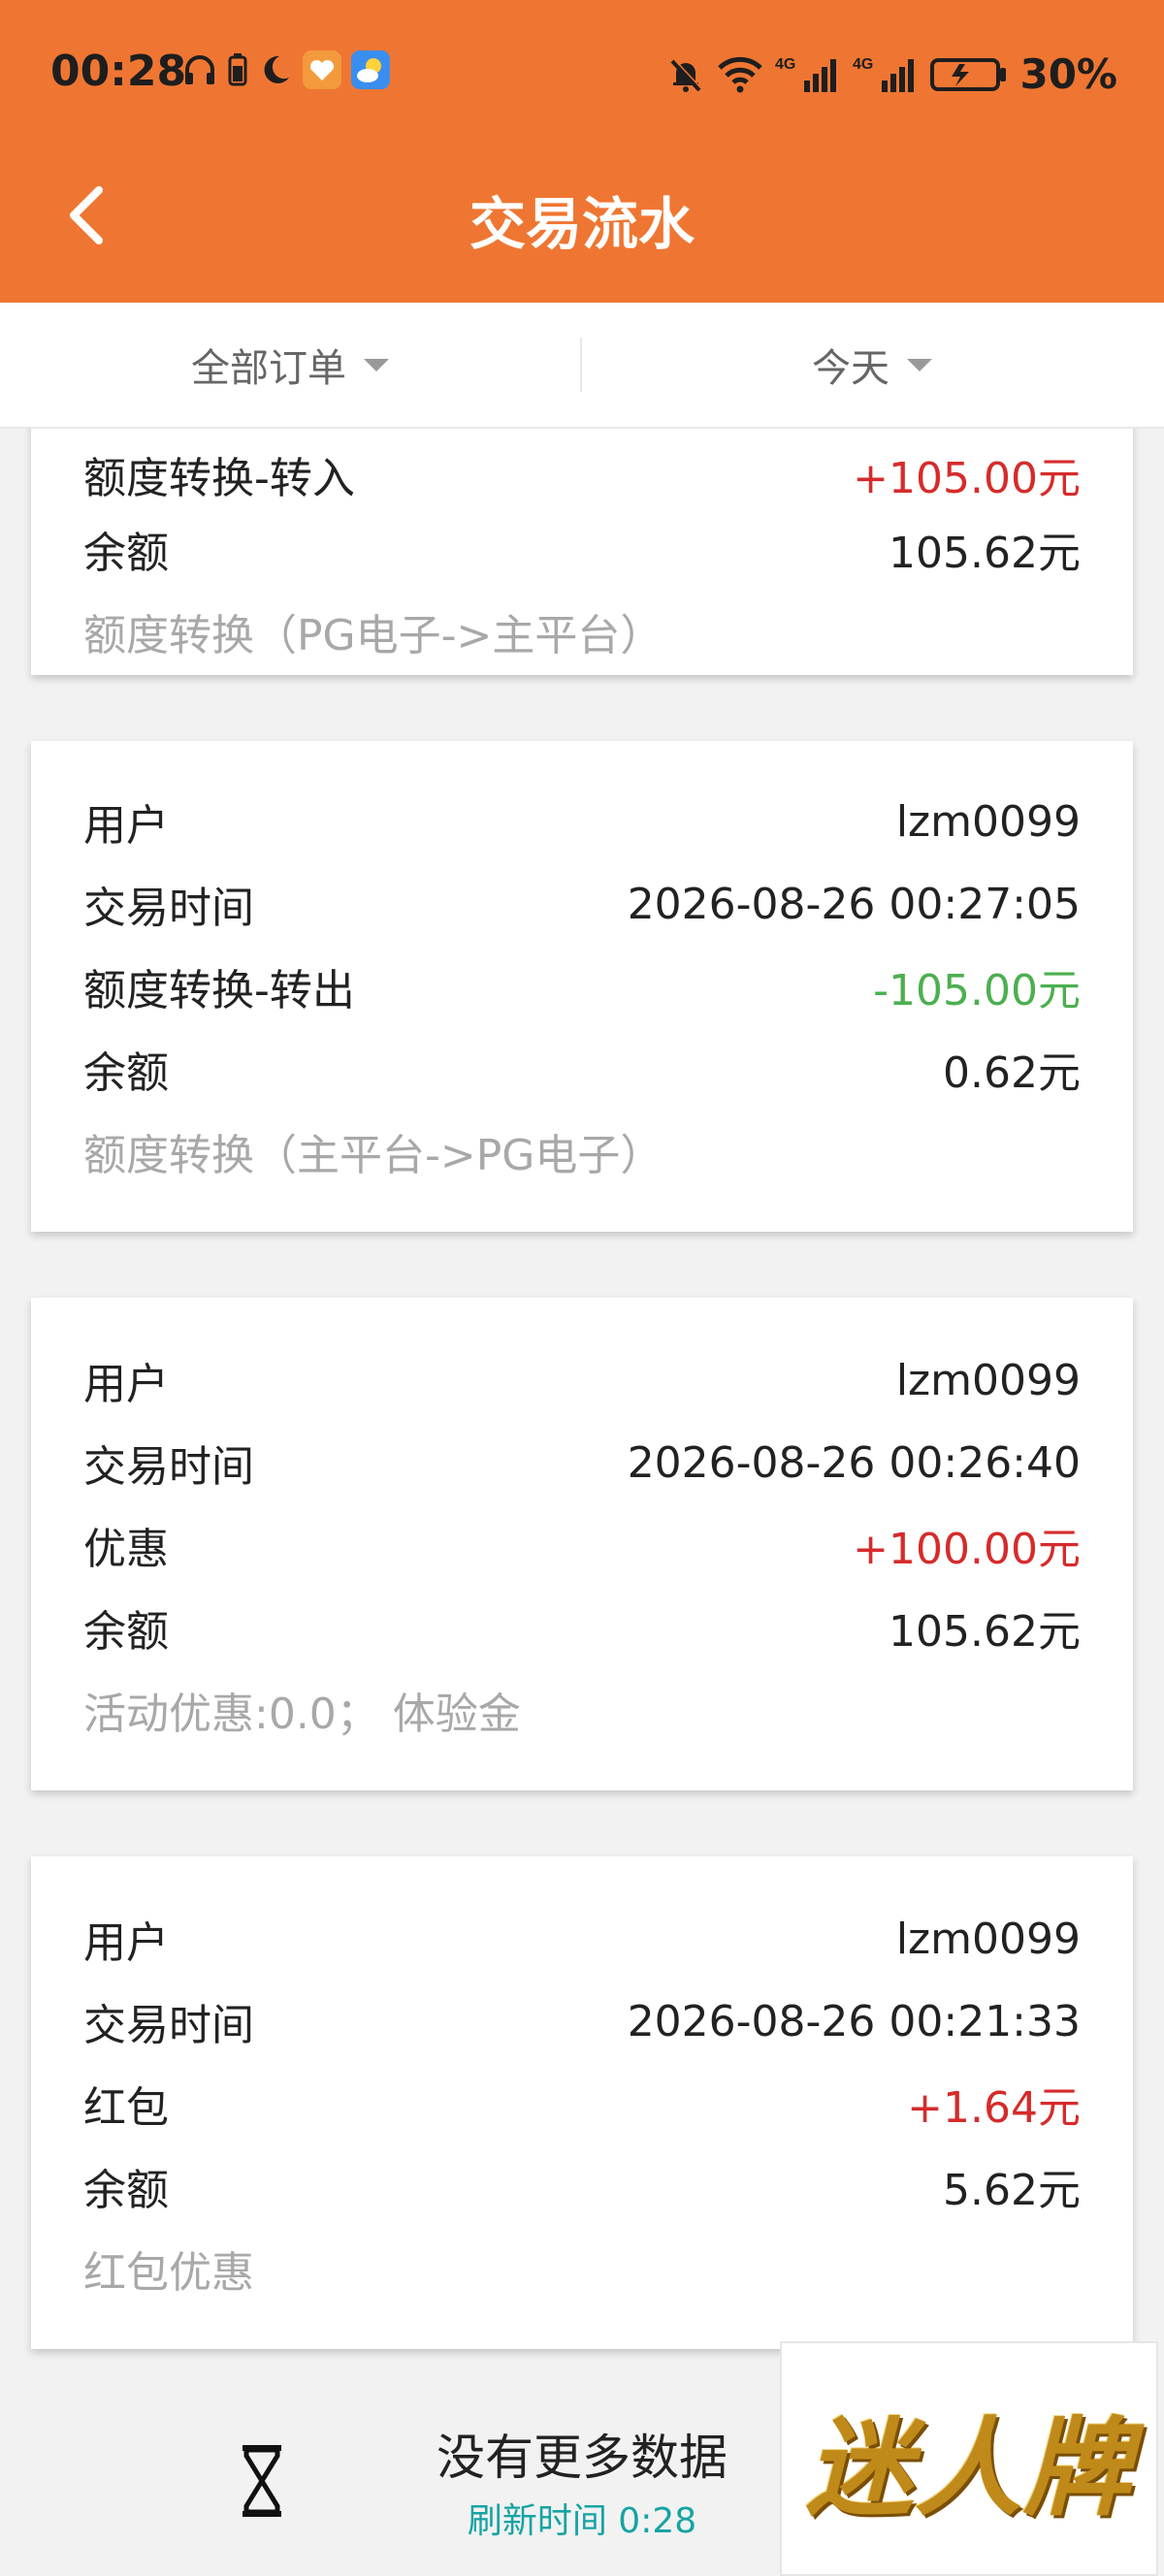 The width and height of the screenshot is (1164, 2576). Describe the element at coordinates (582, 474) in the screenshot. I see `type-row: 额度转换-转入 +105.00元` at that location.